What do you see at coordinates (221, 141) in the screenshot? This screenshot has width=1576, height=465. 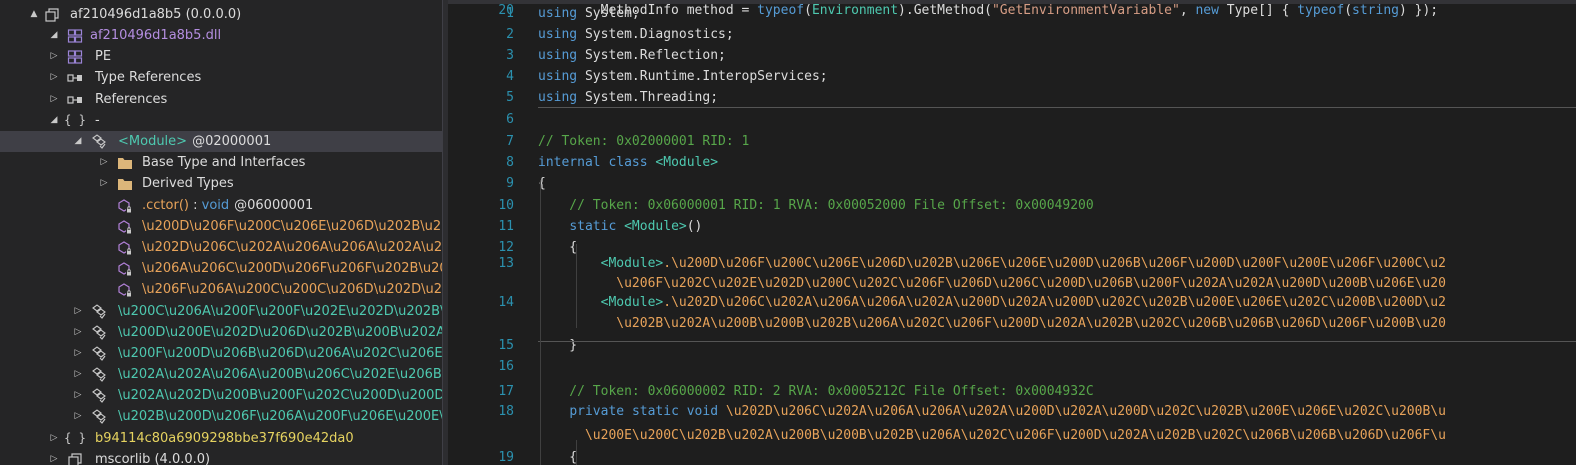 I see `tree-node: ◢ <Module> @02000001` at bounding box center [221, 141].